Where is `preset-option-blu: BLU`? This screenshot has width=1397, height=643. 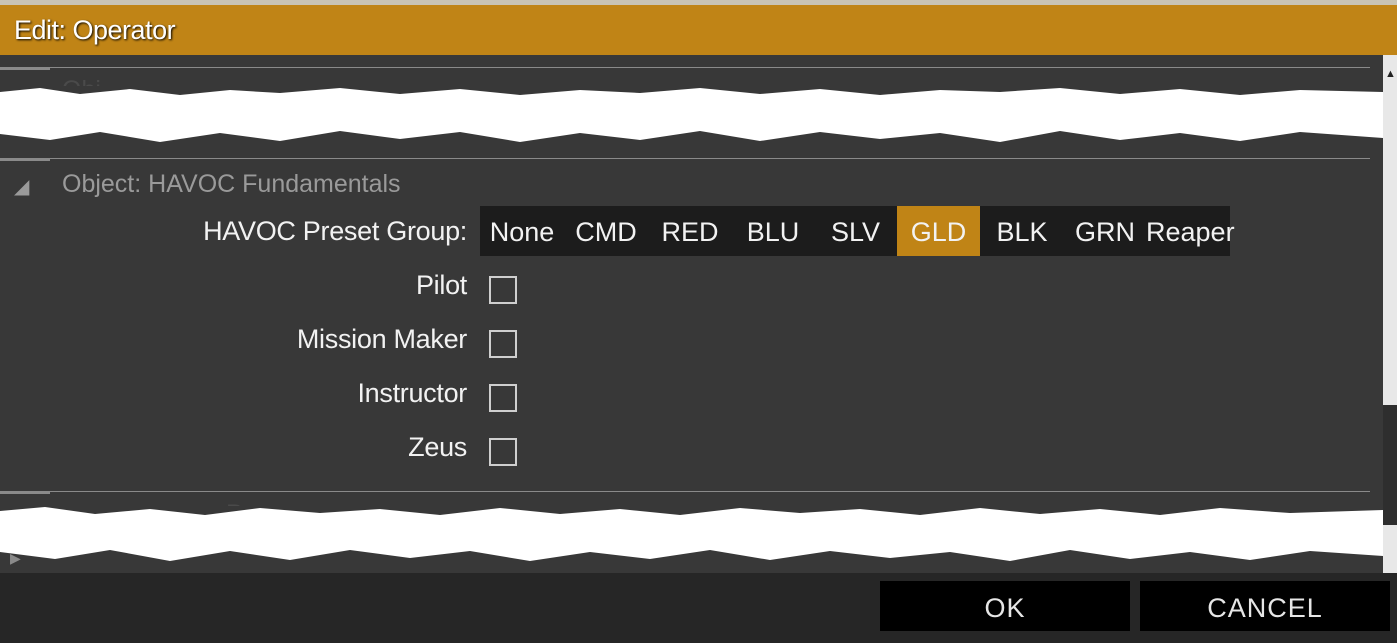 preset-option-blu: BLU is located at coordinates (773, 231).